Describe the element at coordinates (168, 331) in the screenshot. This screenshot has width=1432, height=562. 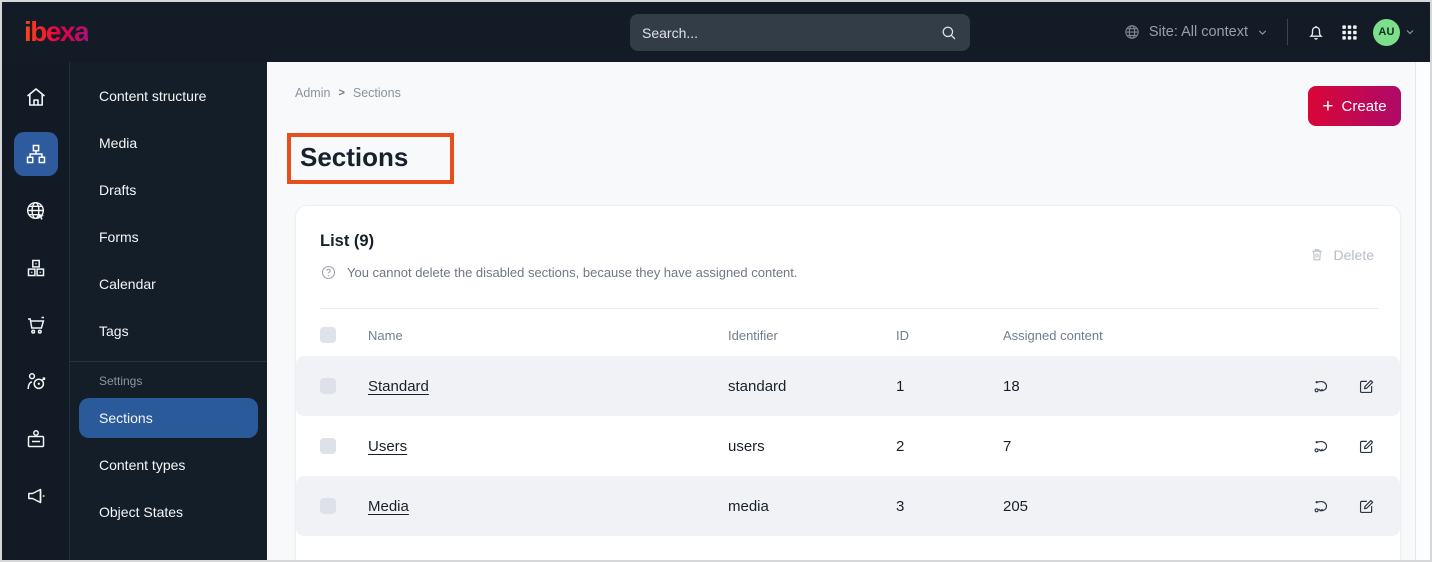
I see `menu-item-tags: Tags` at that location.